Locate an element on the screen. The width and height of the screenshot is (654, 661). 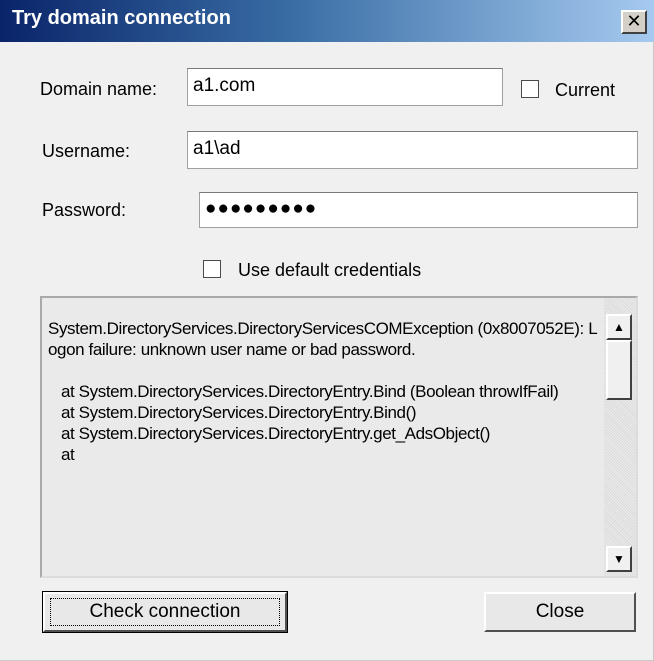
current-label: Current is located at coordinates (585, 90).